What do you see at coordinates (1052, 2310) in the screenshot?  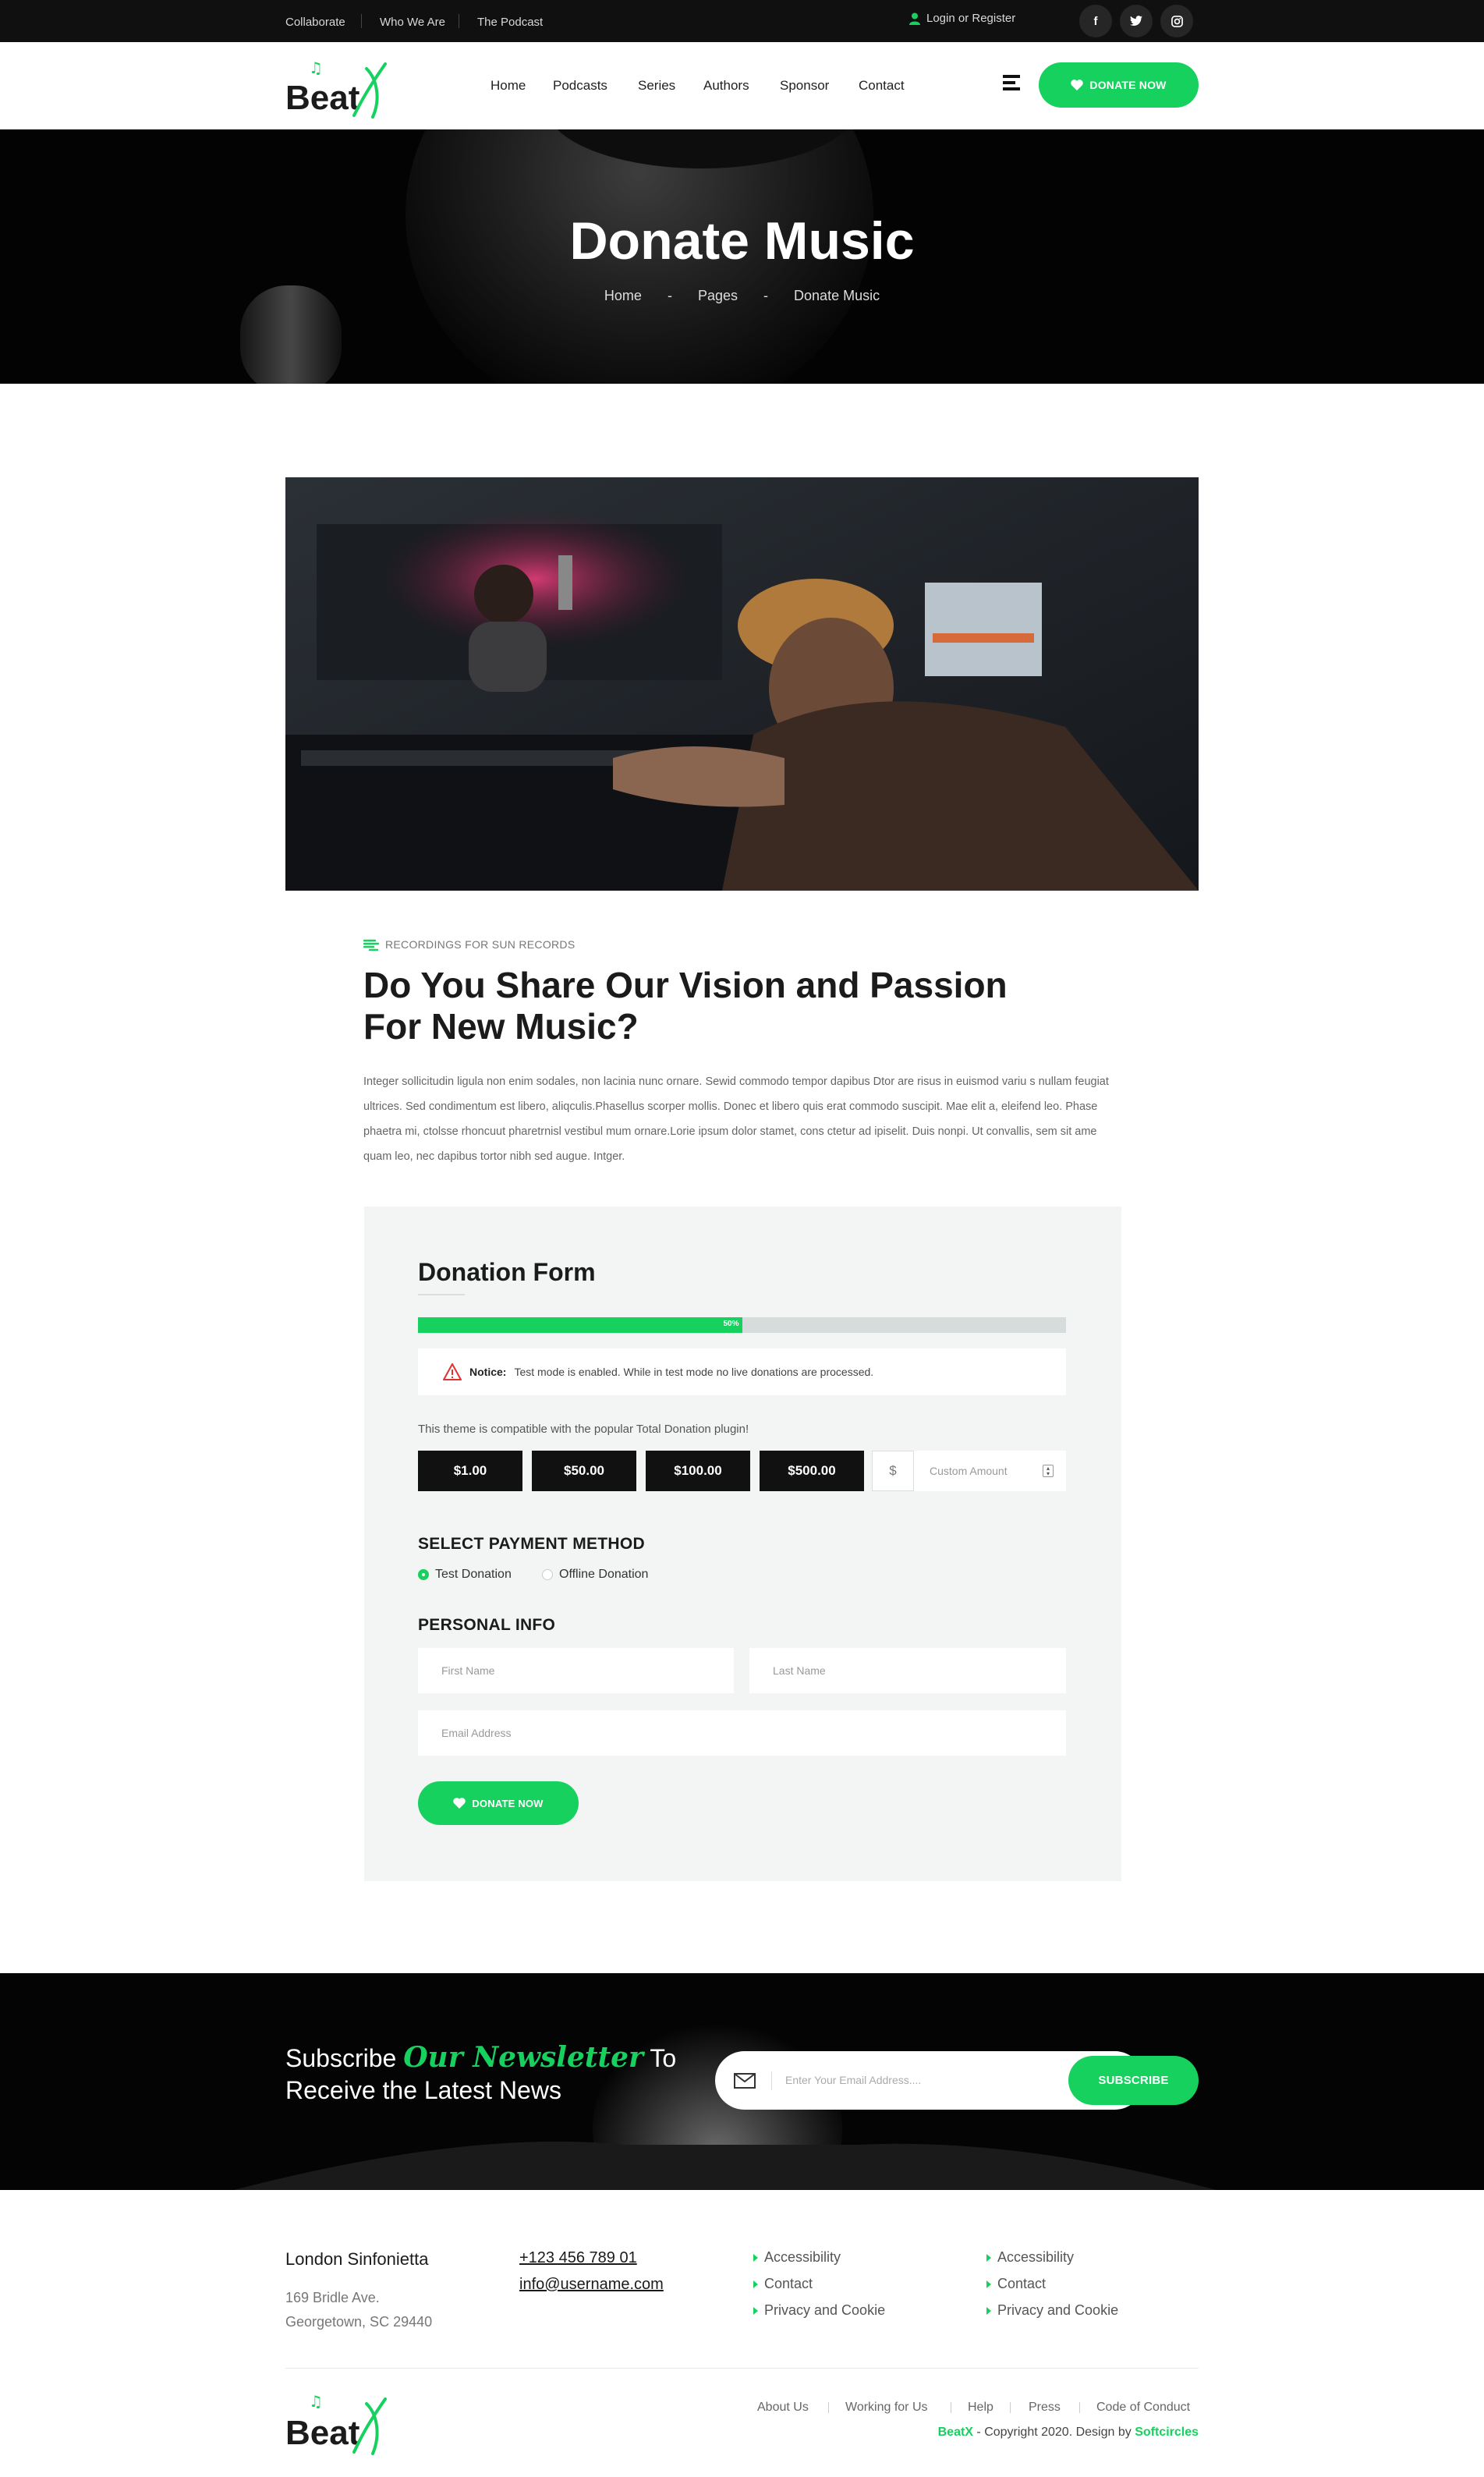 I see `footer-col2-privacy: Privacy and Cookie` at bounding box center [1052, 2310].